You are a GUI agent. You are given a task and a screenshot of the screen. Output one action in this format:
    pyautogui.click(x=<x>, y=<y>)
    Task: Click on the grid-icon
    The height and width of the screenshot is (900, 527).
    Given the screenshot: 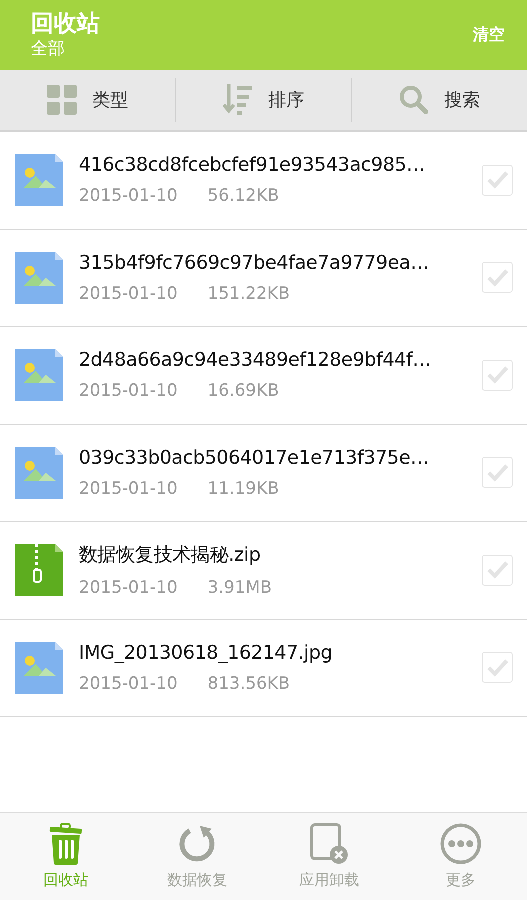 What is the action you would take?
    pyautogui.click(x=61, y=100)
    